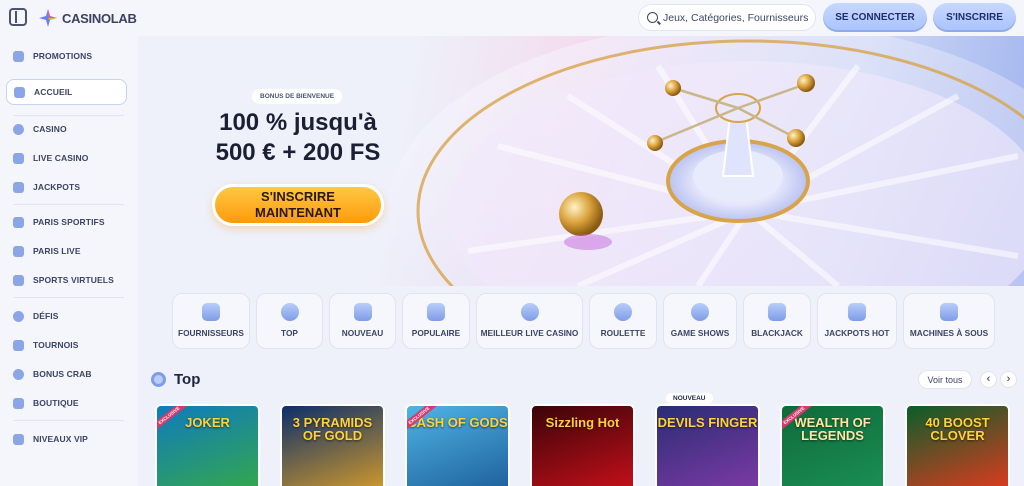 This screenshot has height=486, width=1024. I want to click on live-star-icon, so click(529, 312).